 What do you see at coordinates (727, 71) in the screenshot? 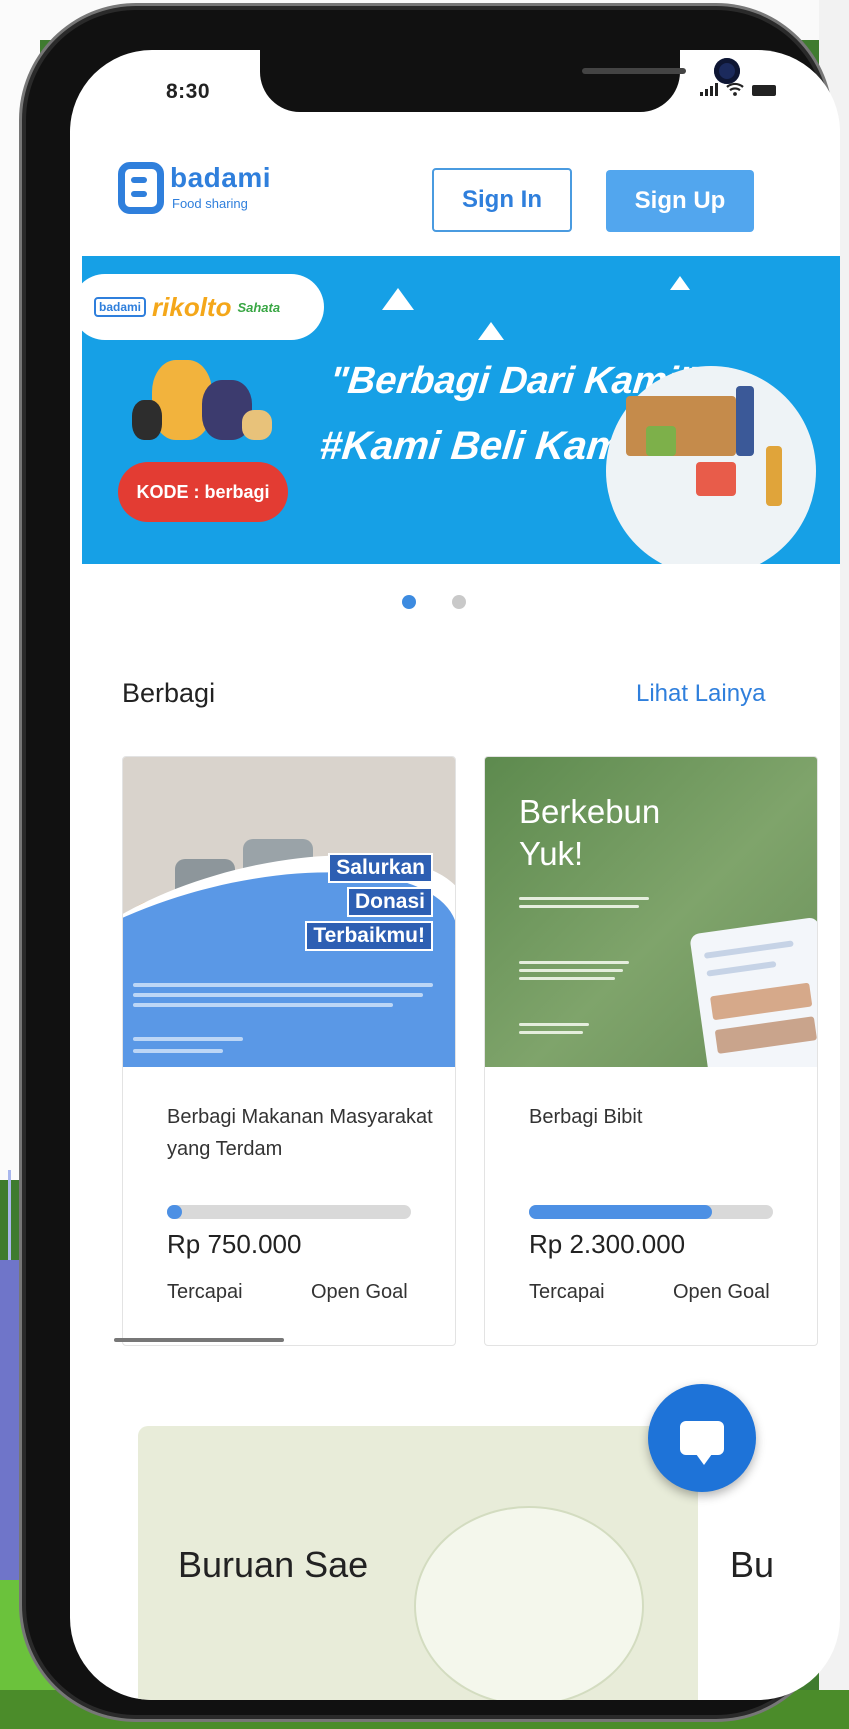
I see `front-camera` at bounding box center [727, 71].